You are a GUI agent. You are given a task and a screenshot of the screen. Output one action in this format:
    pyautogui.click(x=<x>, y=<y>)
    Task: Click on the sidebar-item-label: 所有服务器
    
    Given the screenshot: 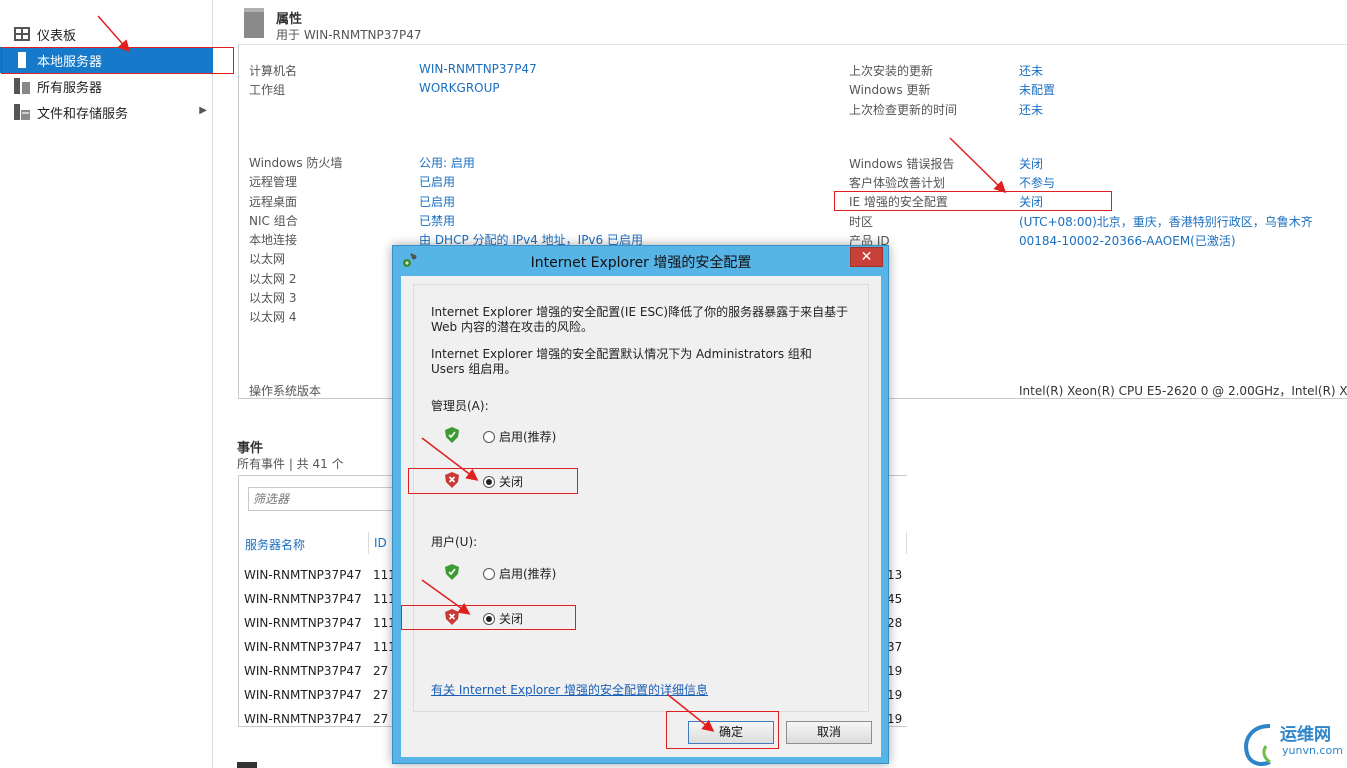 What is the action you would take?
    pyautogui.click(x=70, y=88)
    